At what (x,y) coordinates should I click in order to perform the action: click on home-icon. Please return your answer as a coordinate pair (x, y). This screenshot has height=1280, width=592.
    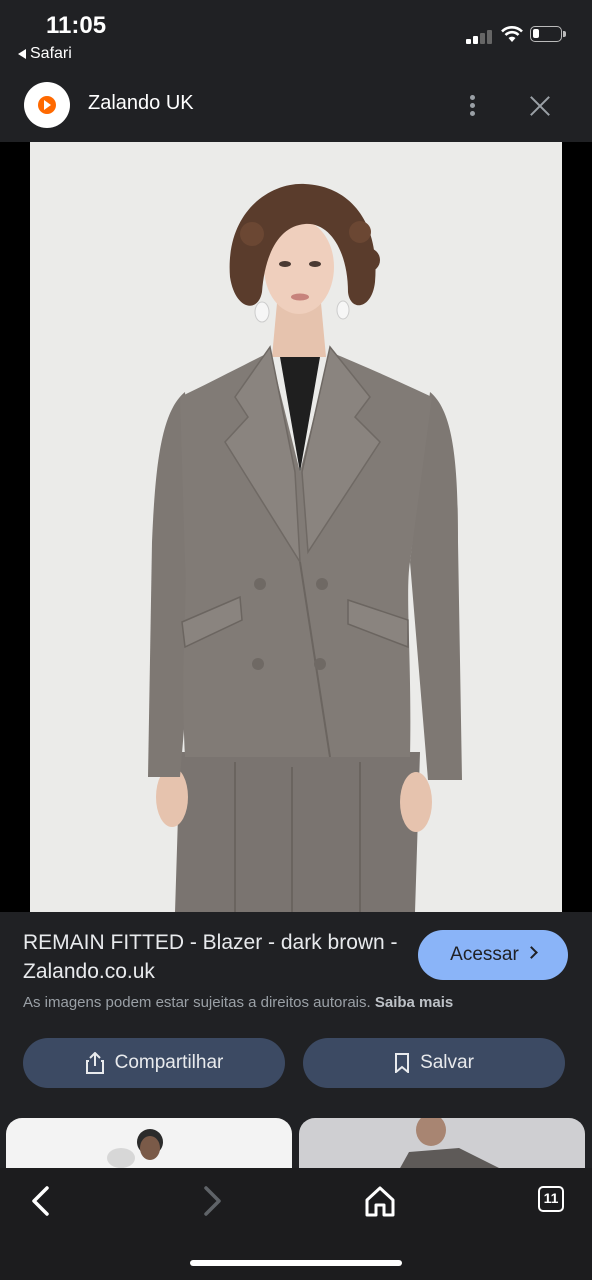
    Looking at the image, I should click on (380, 1202).